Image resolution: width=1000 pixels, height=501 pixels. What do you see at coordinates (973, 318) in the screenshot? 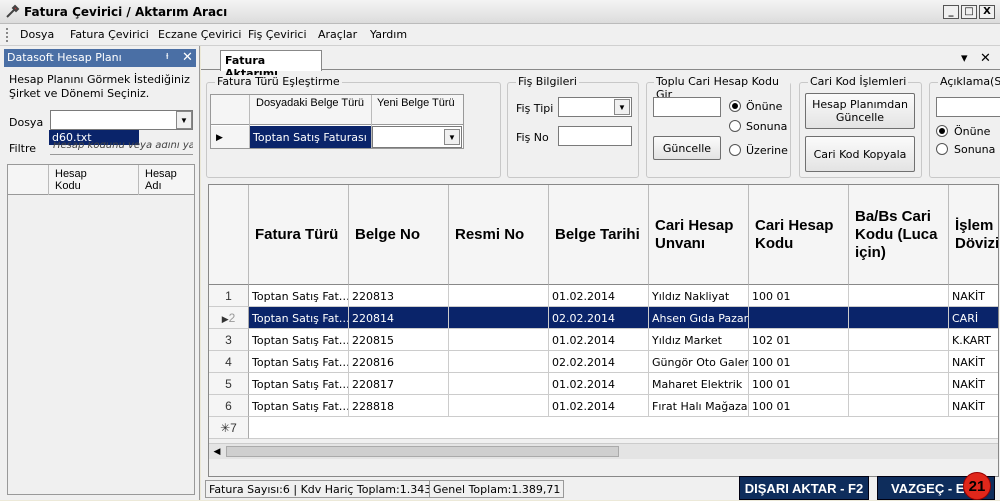
I see `table-cell: CARİ` at bounding box center [973, 318].